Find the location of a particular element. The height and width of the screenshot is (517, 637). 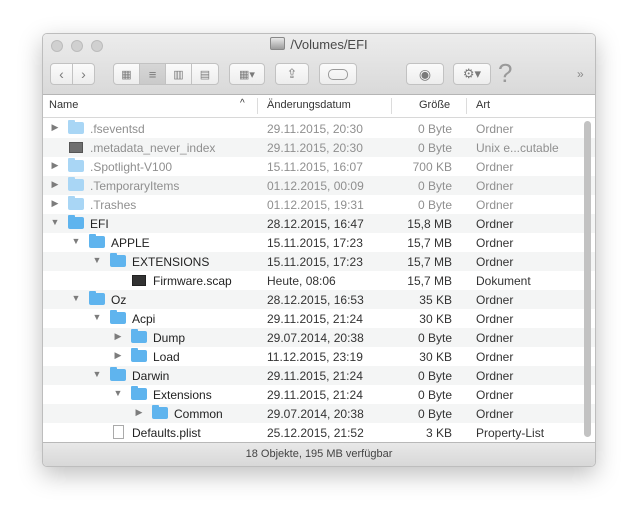

share-icon: ⇪ is located at coordinates (292, 73).